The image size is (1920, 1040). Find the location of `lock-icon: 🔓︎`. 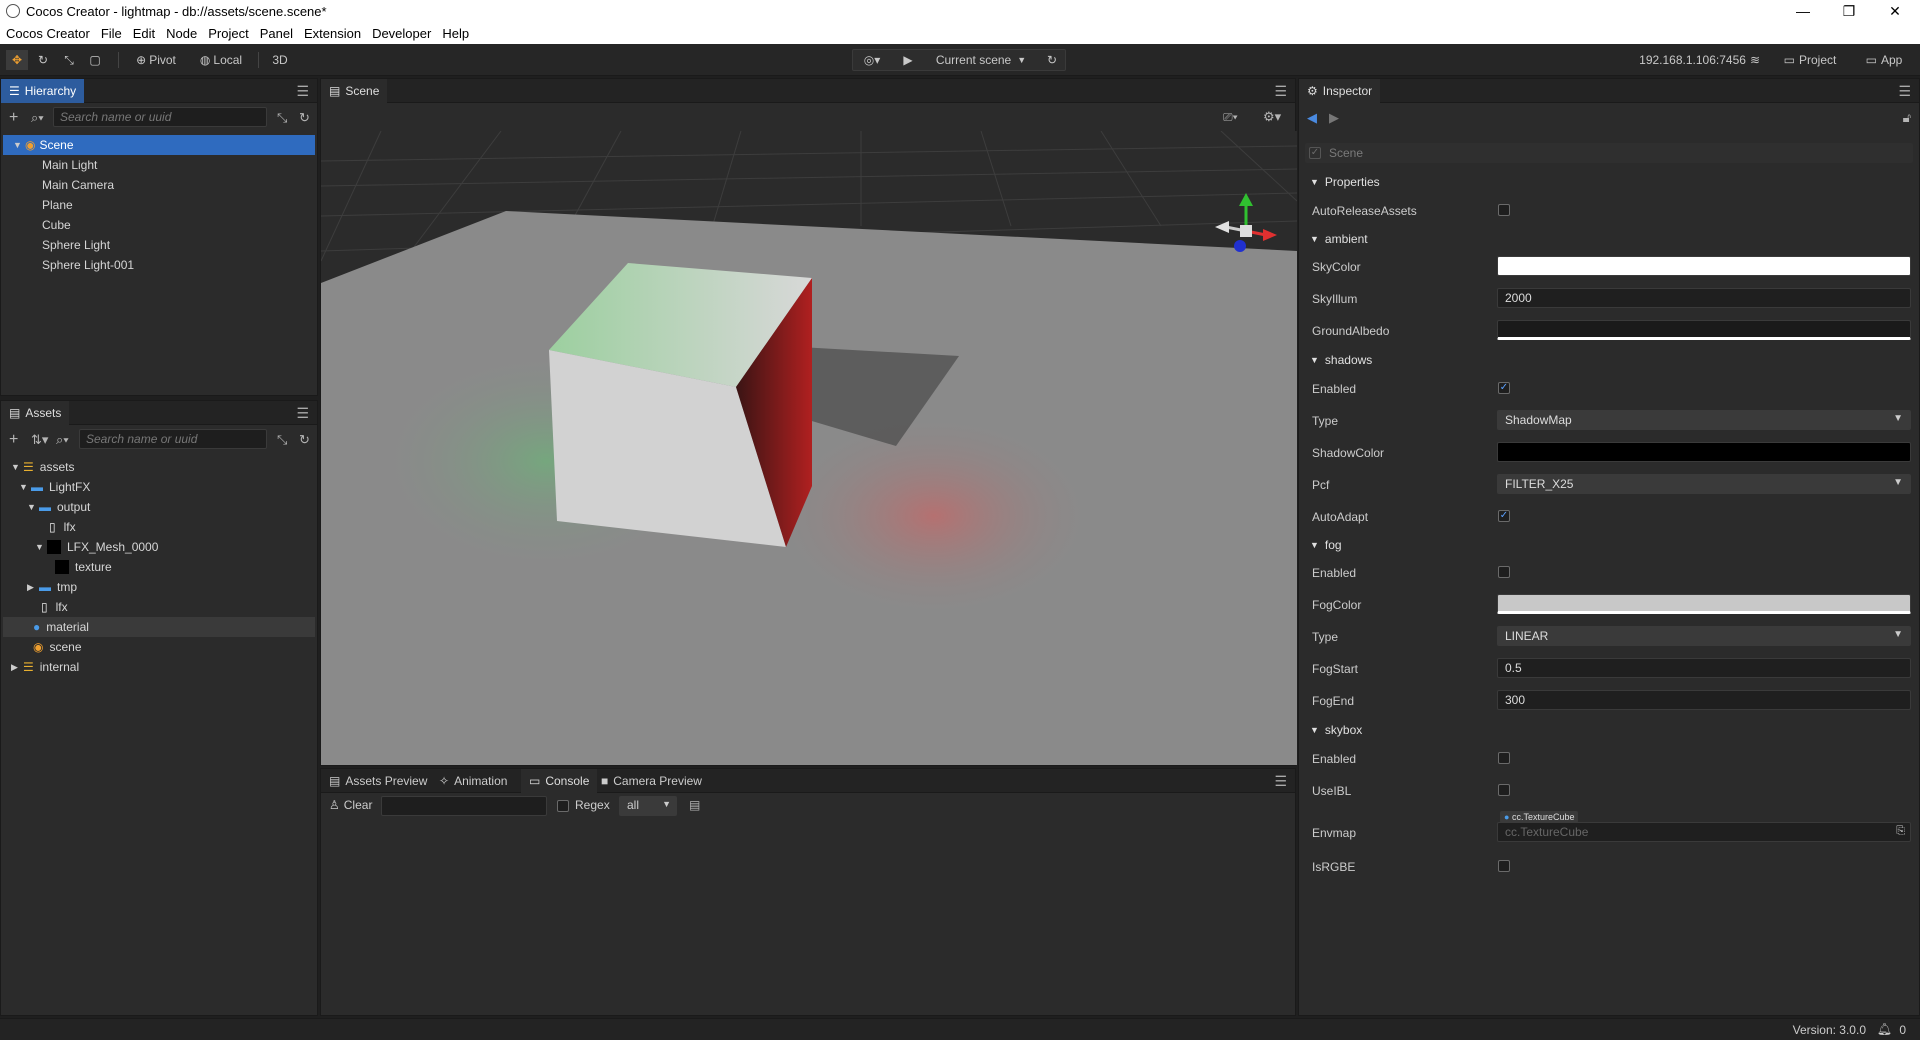

lock-icon: 🔓︎ is located at coordinates (1907, 118).